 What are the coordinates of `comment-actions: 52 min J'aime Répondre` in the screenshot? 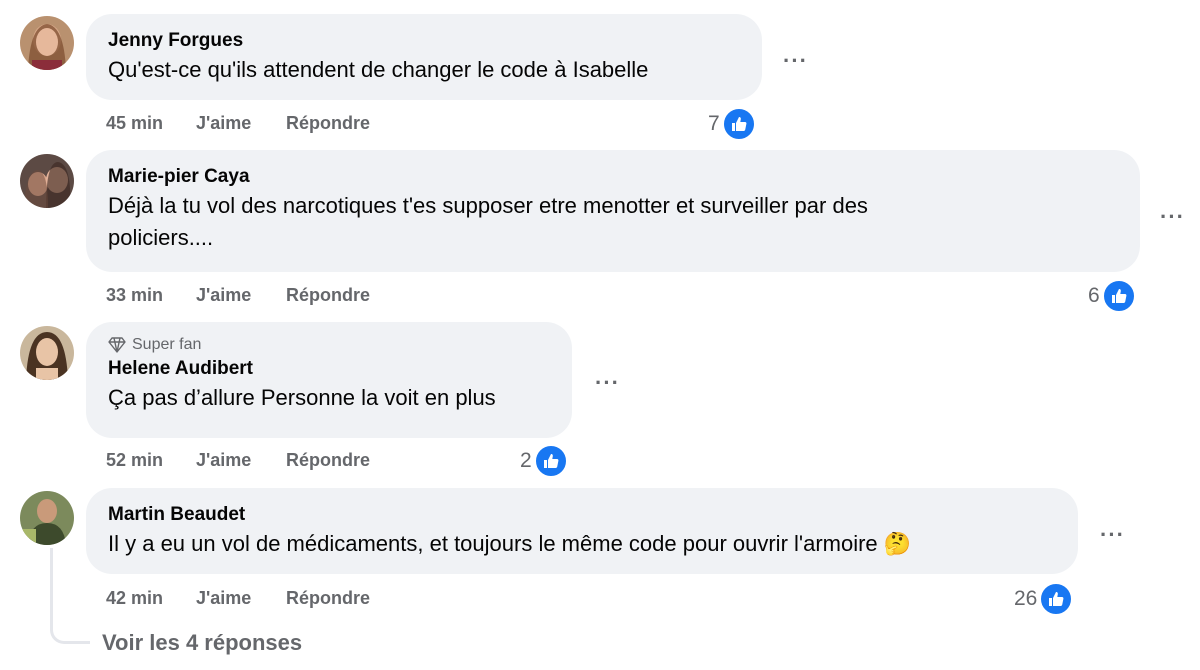 It's located at (238, 460).